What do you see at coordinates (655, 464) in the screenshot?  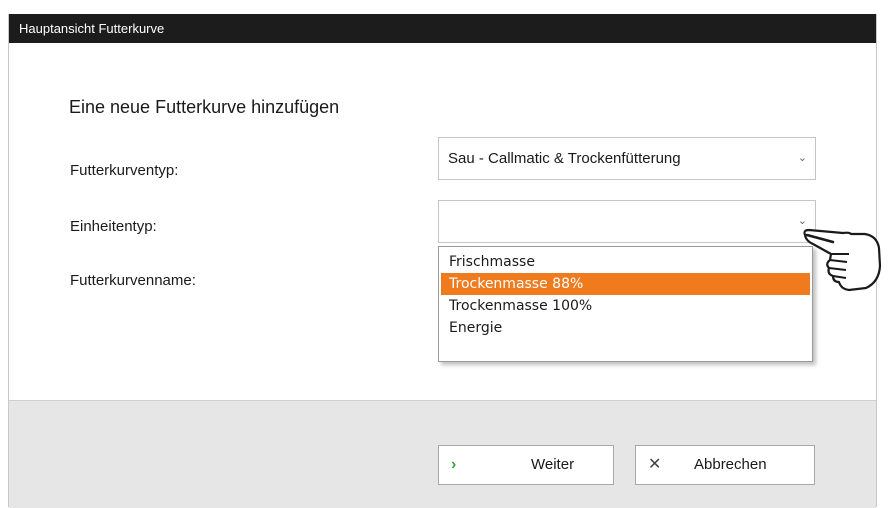 I see `close-icon: ✕` at bounding box center [655, 464].